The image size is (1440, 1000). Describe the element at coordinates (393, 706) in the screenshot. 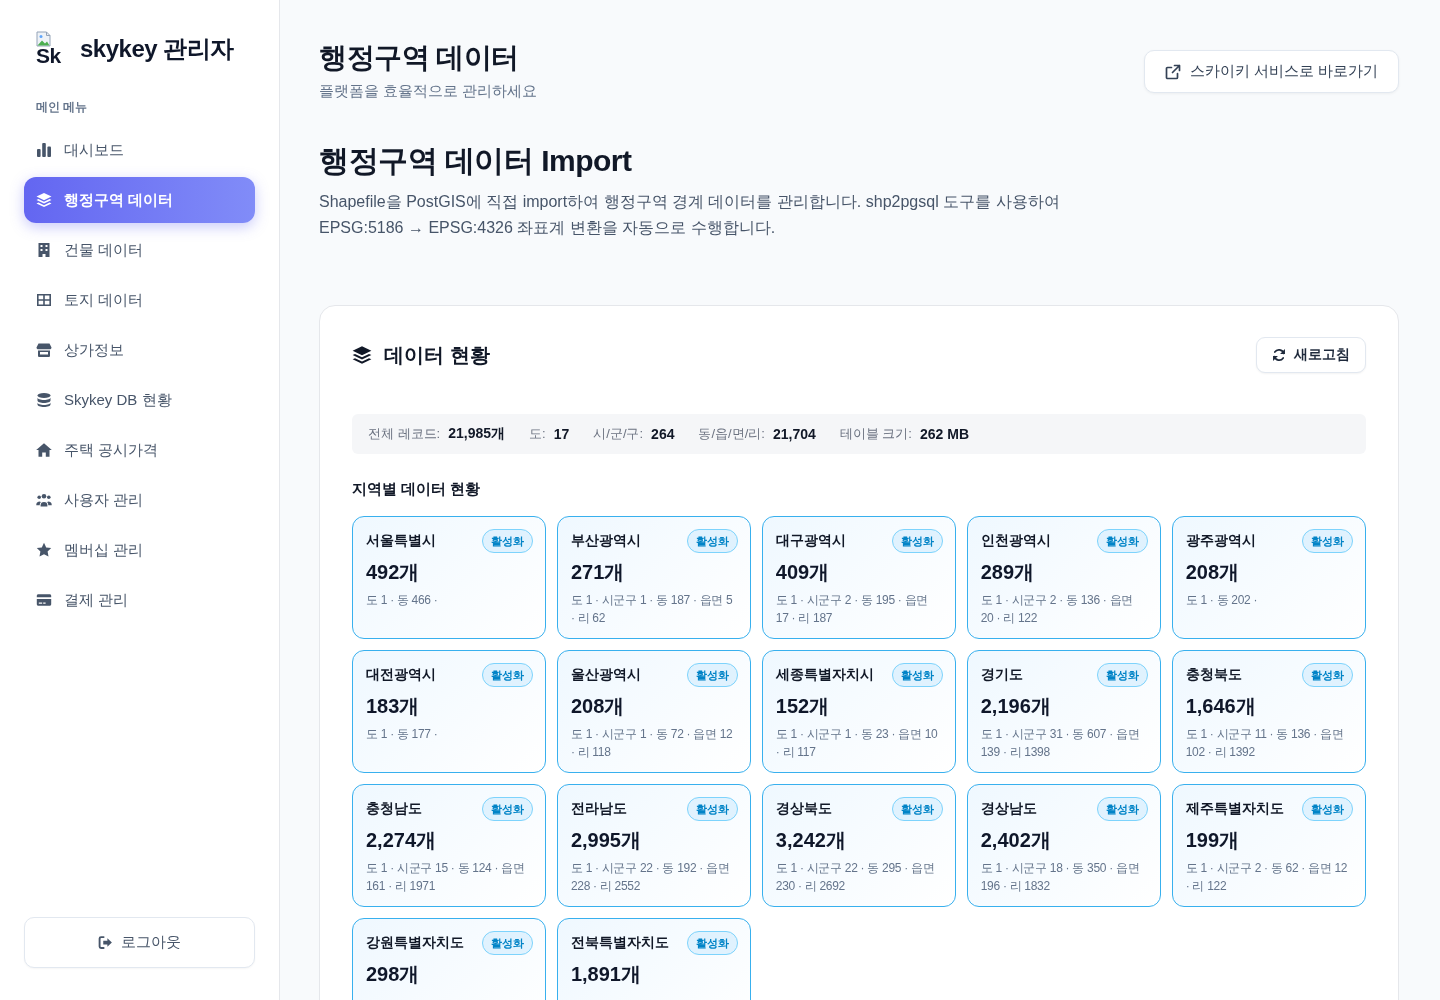

I see `record-count: 183개` at that location.